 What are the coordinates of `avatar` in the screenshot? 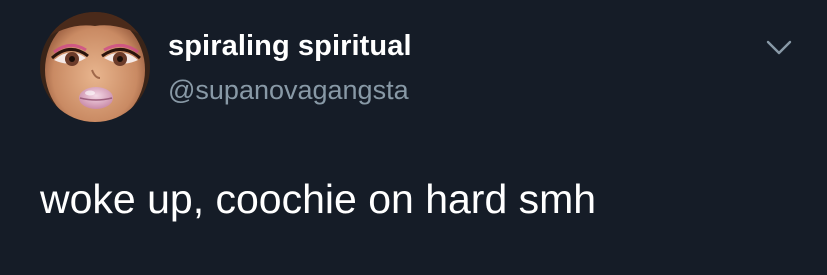 It's located at (95, 67).